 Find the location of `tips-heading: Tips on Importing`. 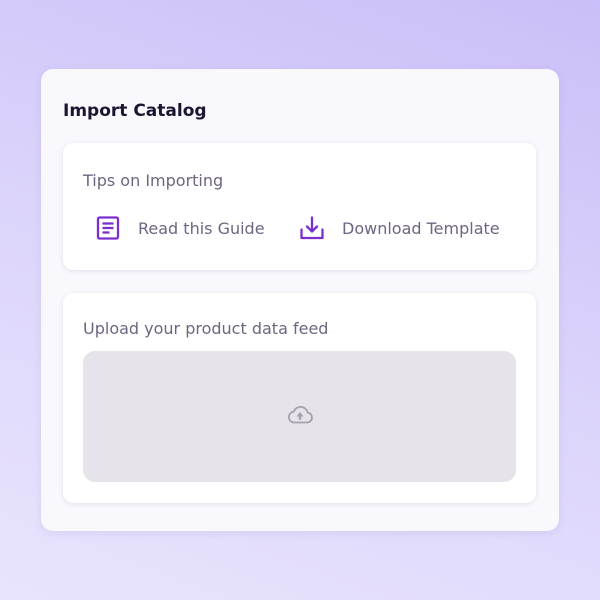

tips-heading: Tips on Importing is located at coordinates (153, 180).